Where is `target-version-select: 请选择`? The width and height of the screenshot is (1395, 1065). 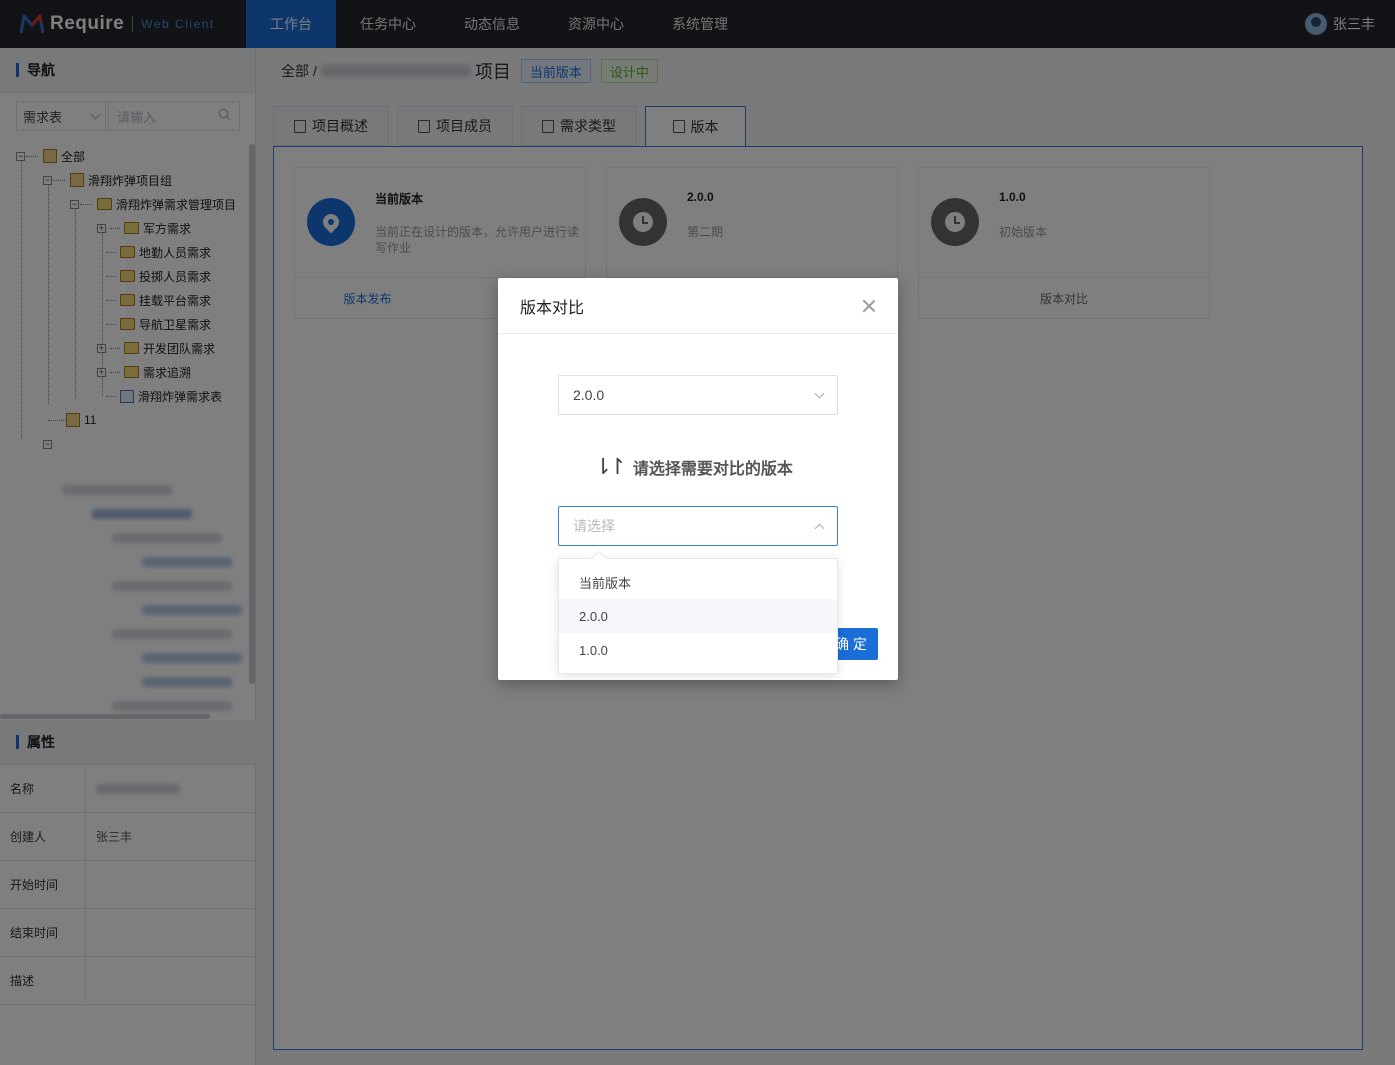 target-version-select: 请选择 is located at coordinates (698, 526).